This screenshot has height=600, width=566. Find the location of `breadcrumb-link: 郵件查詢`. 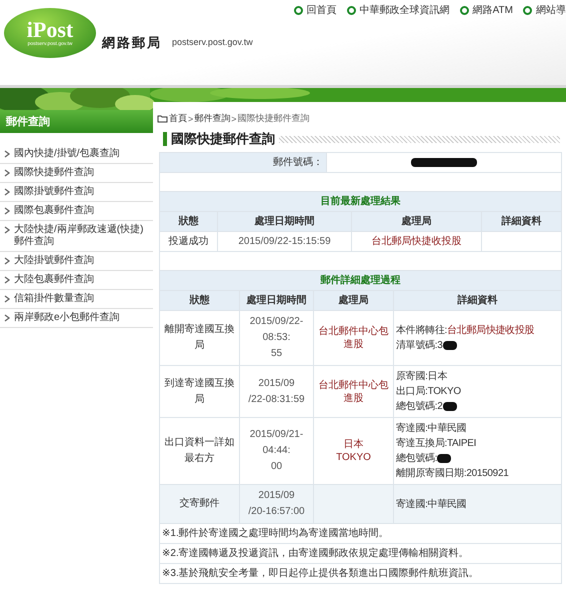

breadcrumb-link: 郵件查詢 is located at coordinates (212, 118).